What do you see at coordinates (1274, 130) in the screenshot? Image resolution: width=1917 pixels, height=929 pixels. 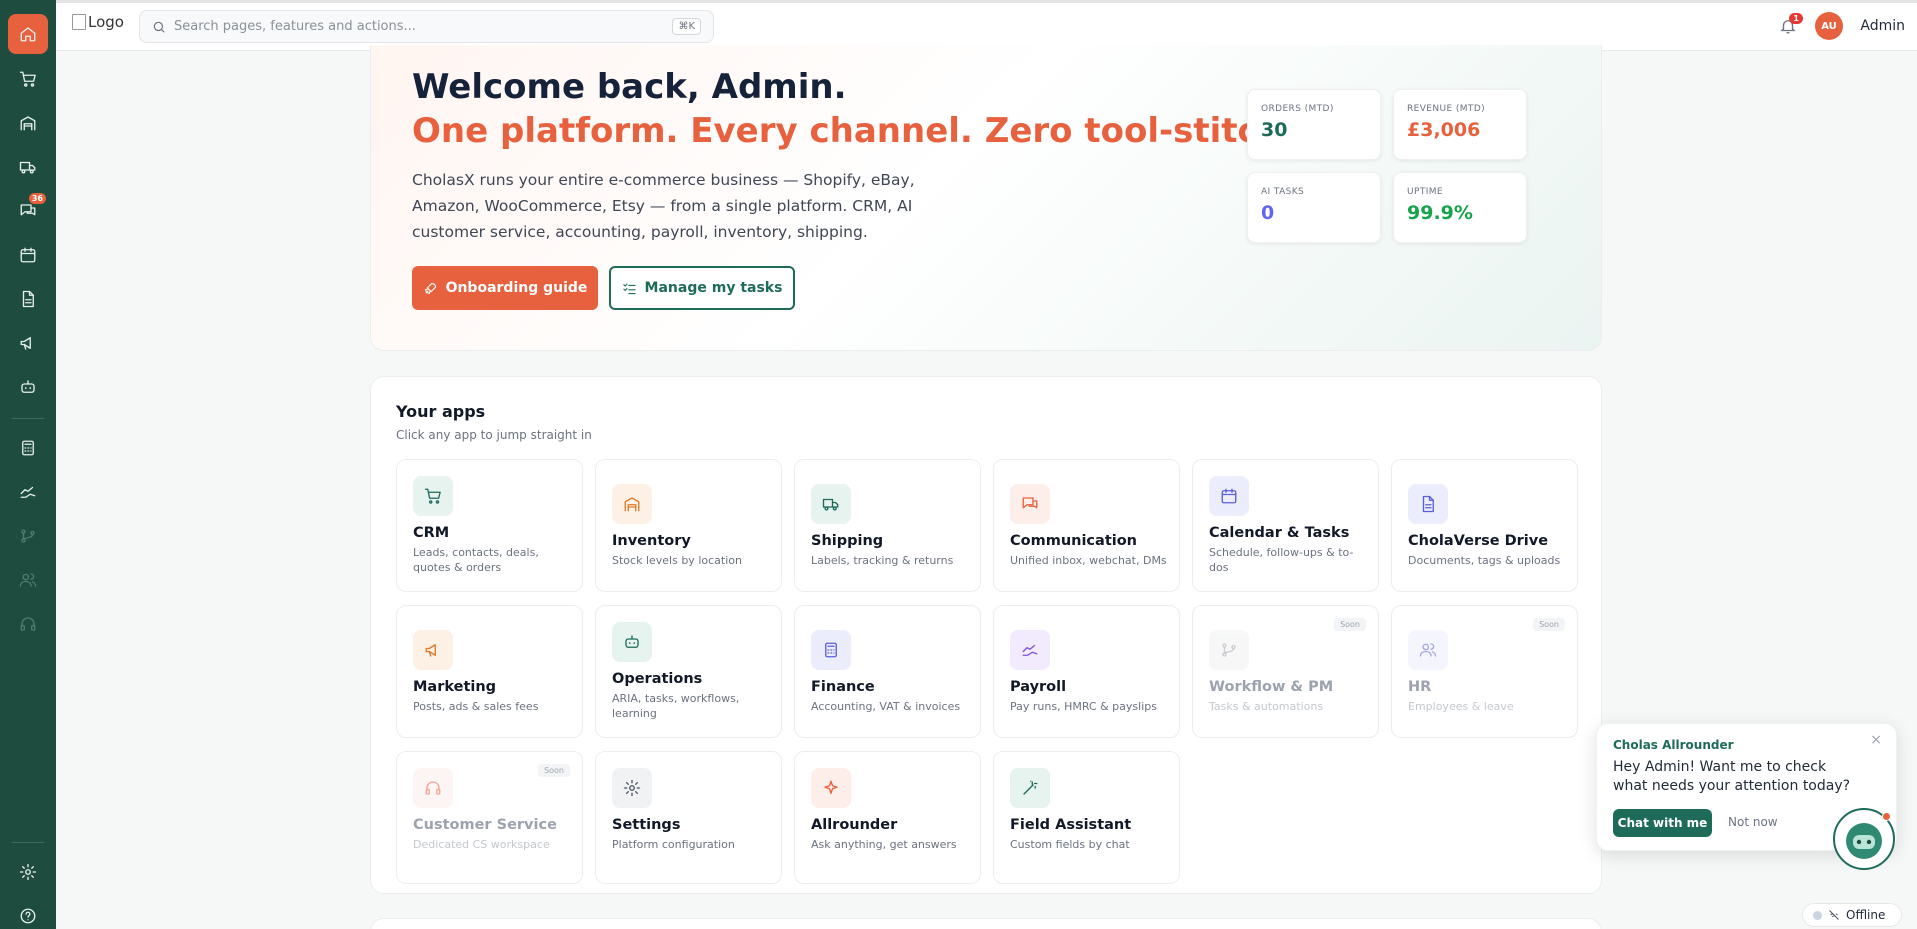 I see `stat-value: 30` at bounding box center [1274, 130].